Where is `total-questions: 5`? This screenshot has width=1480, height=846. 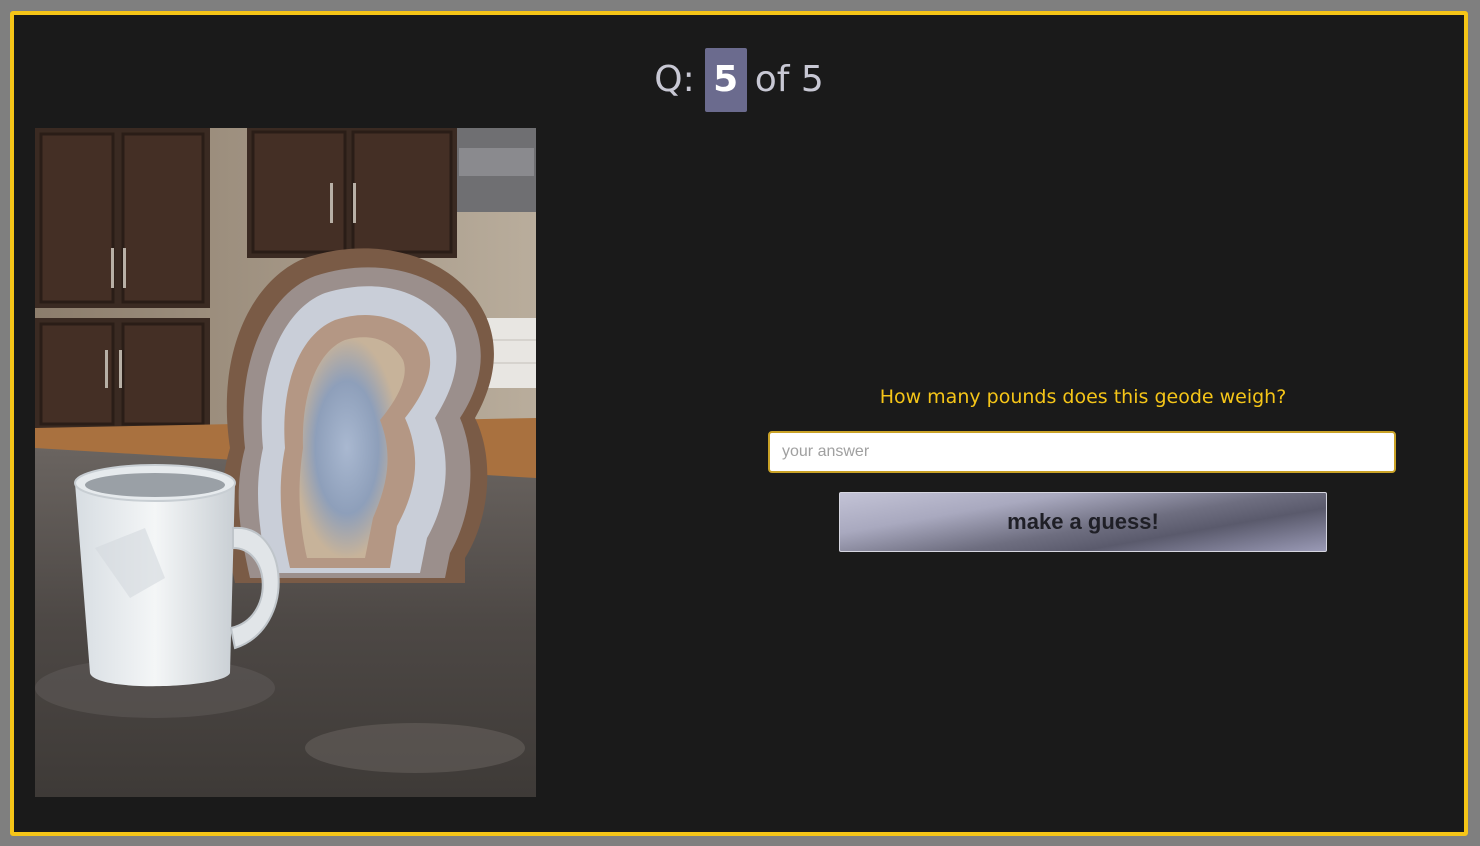
total-questions: 5 is located at coordinates (812, 79).